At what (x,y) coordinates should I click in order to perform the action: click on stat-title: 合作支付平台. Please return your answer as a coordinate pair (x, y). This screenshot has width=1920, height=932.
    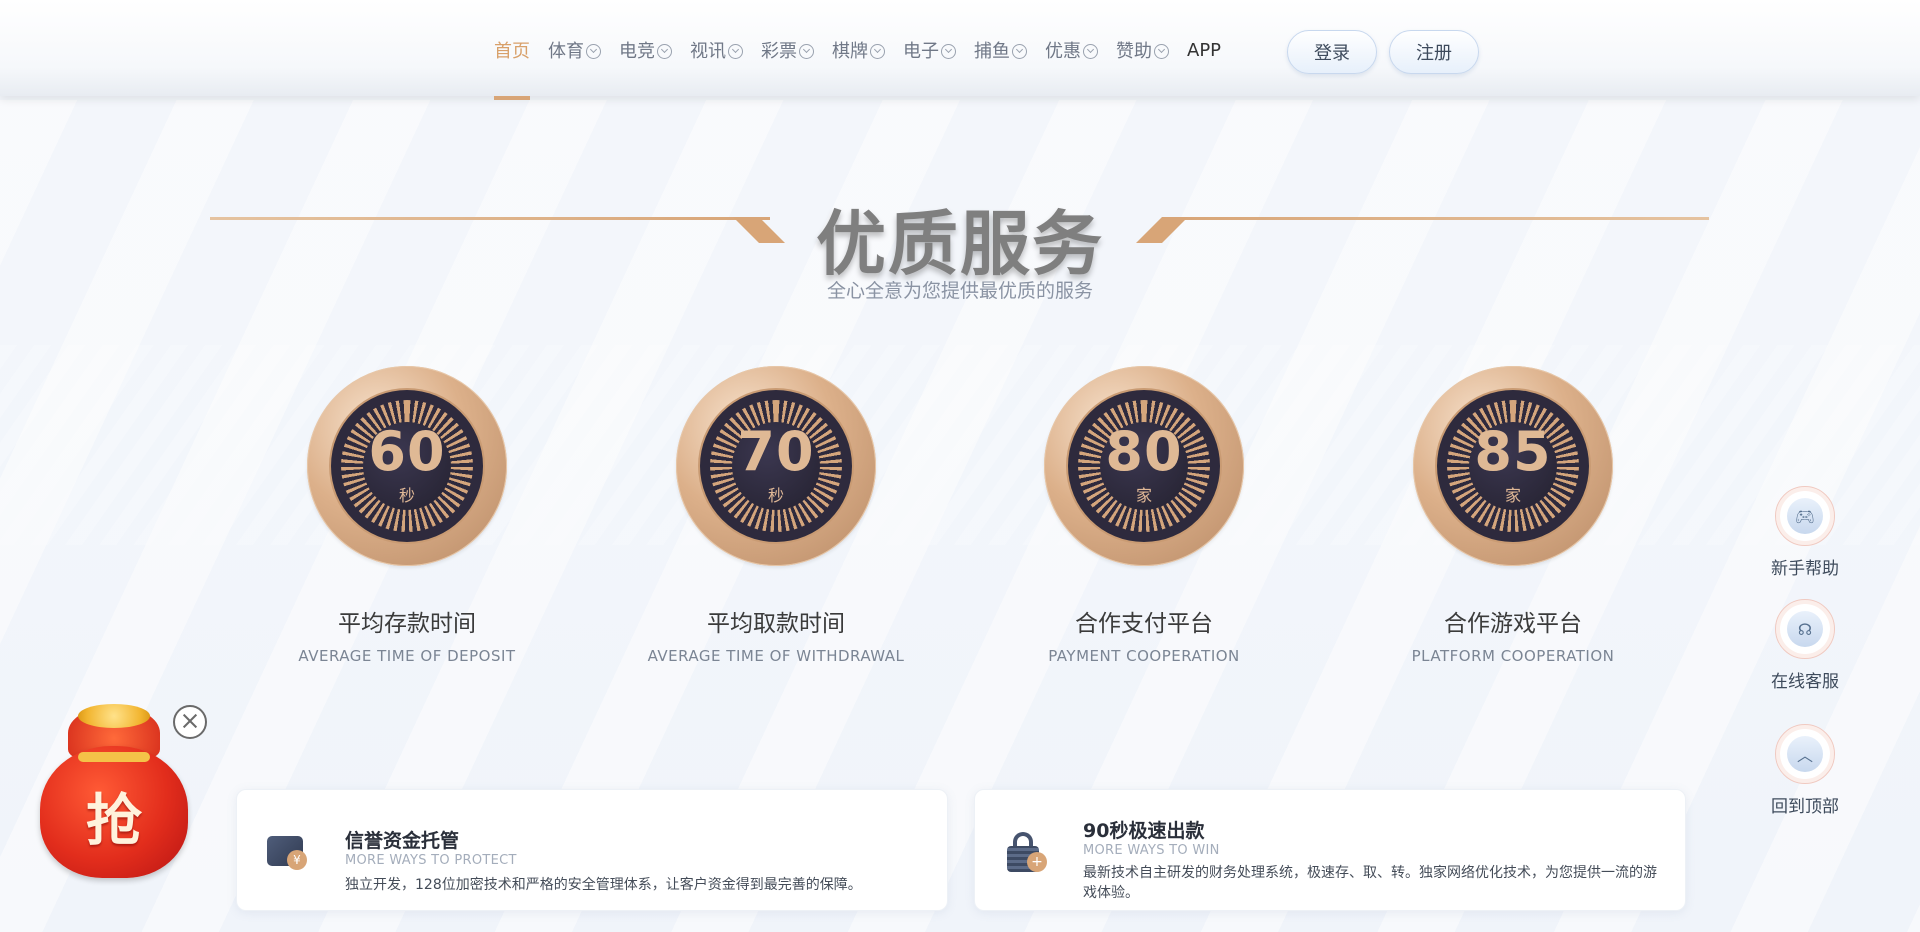
    Looking at the image, I should click on (1144, 624).